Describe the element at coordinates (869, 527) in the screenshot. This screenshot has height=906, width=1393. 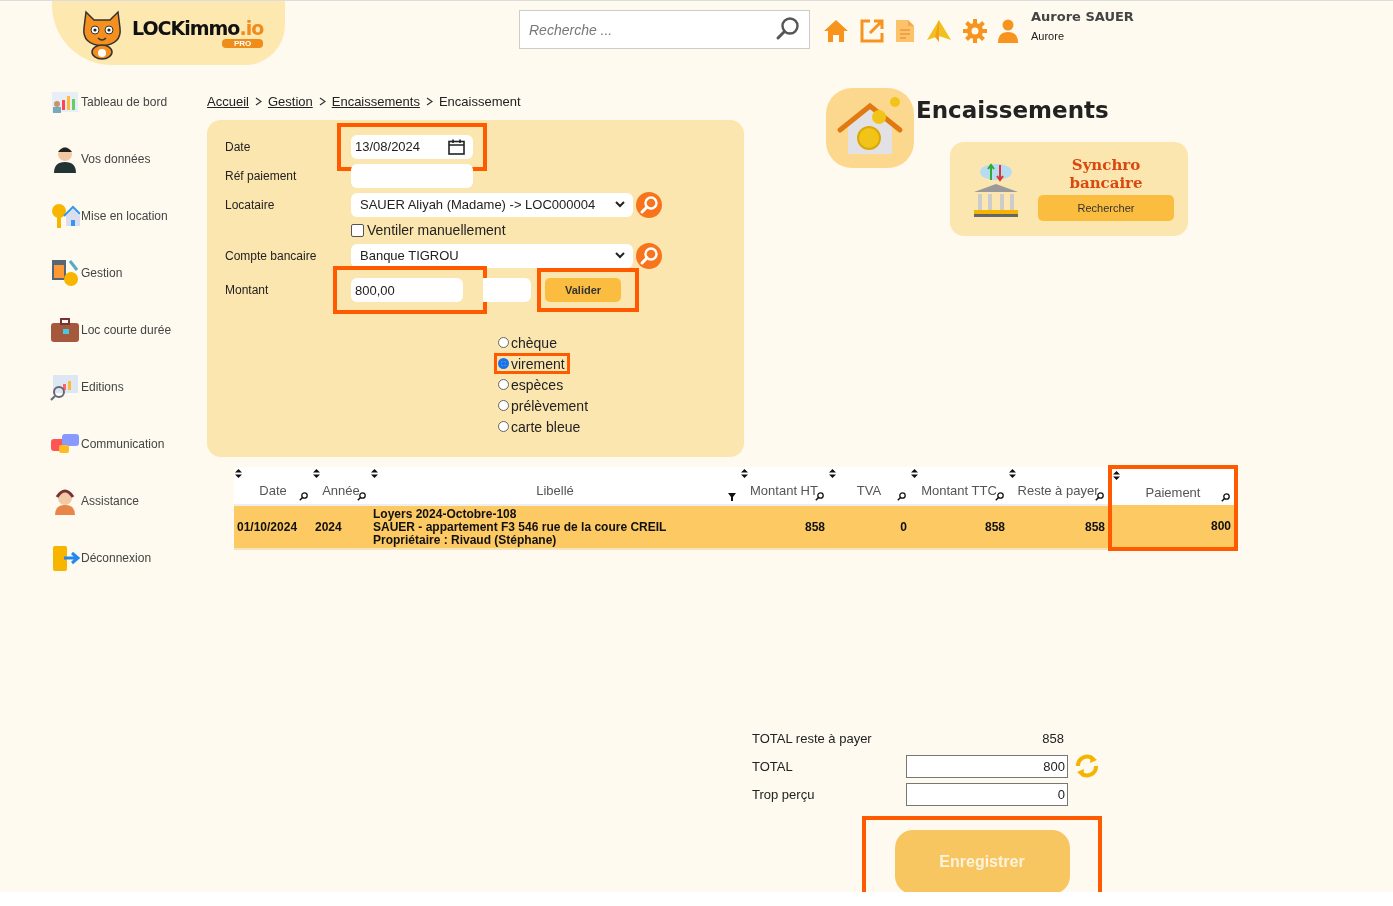
I see `table-cell: 0` at that location.